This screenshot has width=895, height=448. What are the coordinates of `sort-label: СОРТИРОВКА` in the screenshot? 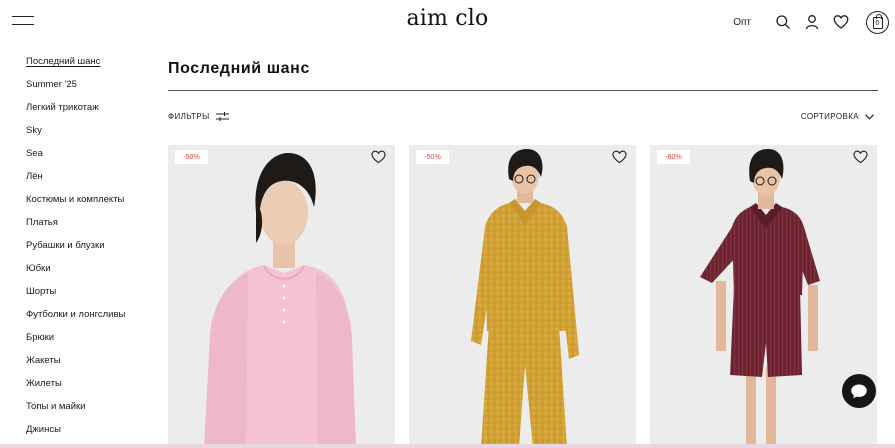 It's located at (829, 116).